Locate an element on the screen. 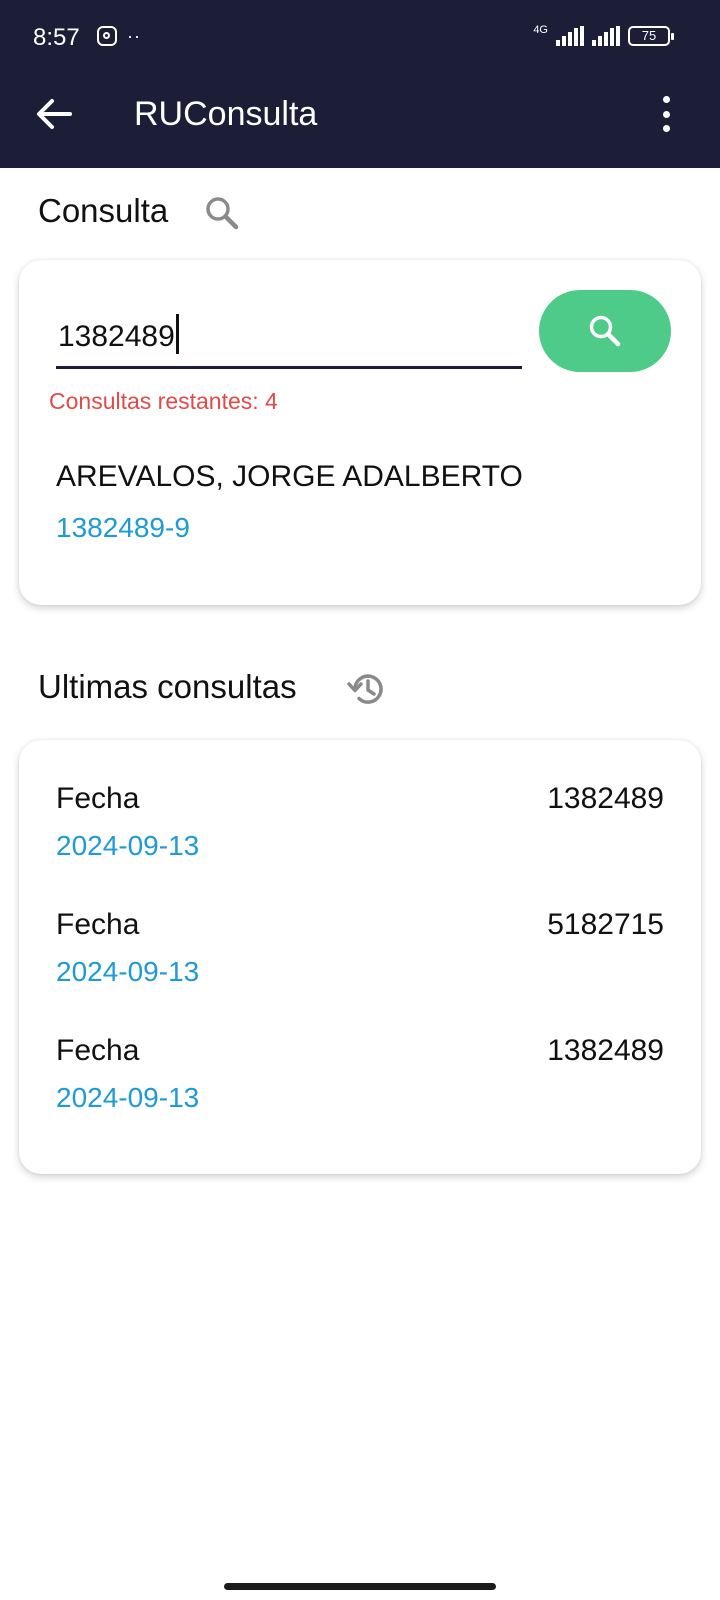 The height and width of the screenshot is (1600, 720). consulta-section-title: Consulta is located at coordinates (103, 210).